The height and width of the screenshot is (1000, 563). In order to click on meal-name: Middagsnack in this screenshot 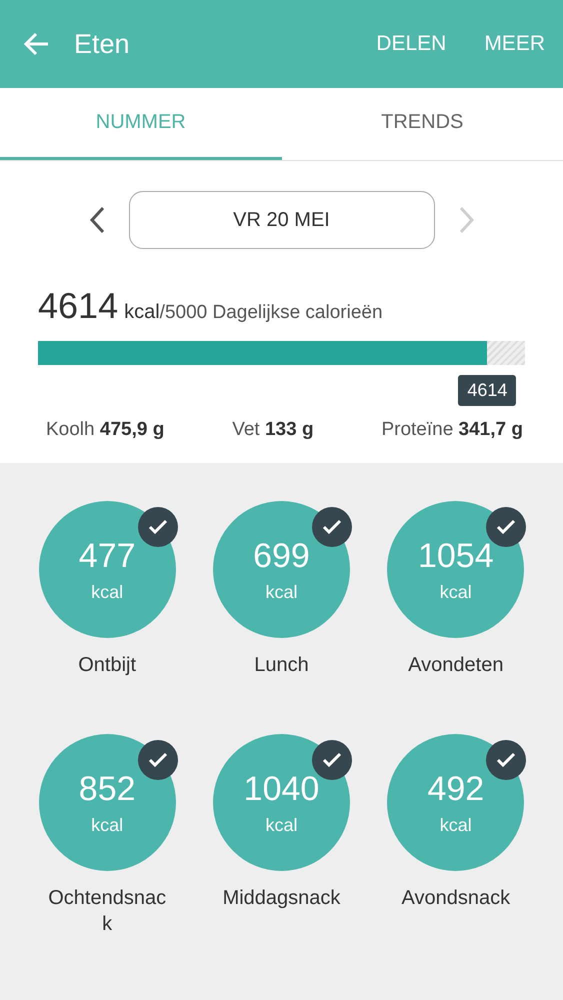, I will do `click(282, 898)`.